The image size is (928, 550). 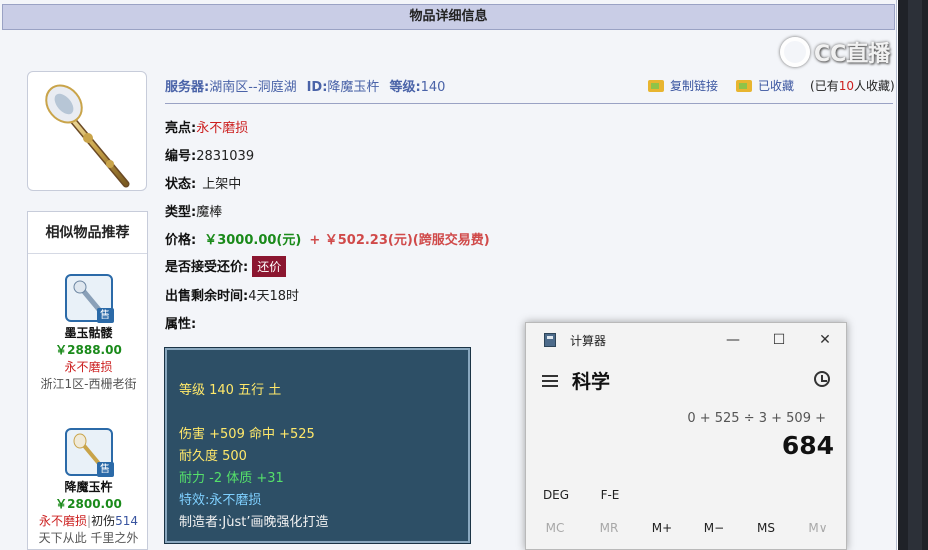 I want to click on memory-store-button: MS, so click(x=766, y=528).